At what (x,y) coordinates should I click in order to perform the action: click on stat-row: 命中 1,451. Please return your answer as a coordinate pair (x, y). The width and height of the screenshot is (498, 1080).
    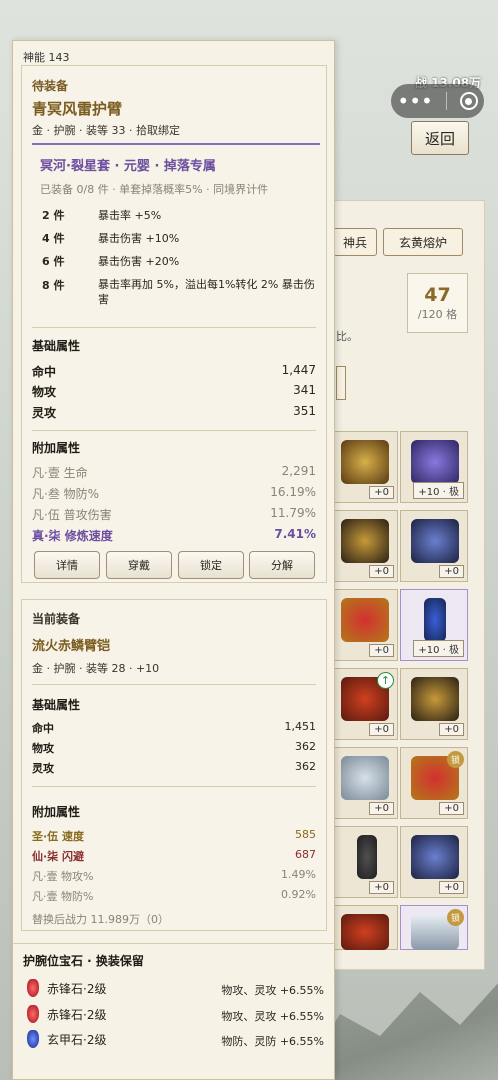
    Looking at the image, I should click on (174, 727).